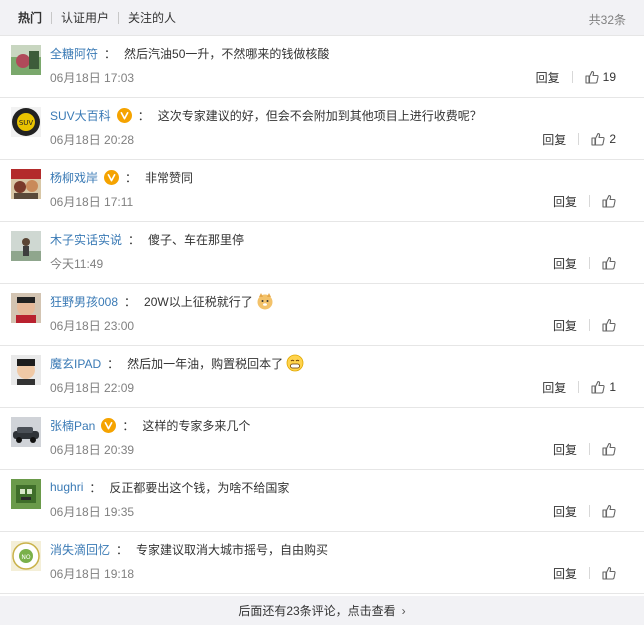 The height and width of the screenshot is (625, 644). Describe the element at coordinates (77, 264) in the screenshot. I see `comment-timestamp: 今天11:49` at that location.